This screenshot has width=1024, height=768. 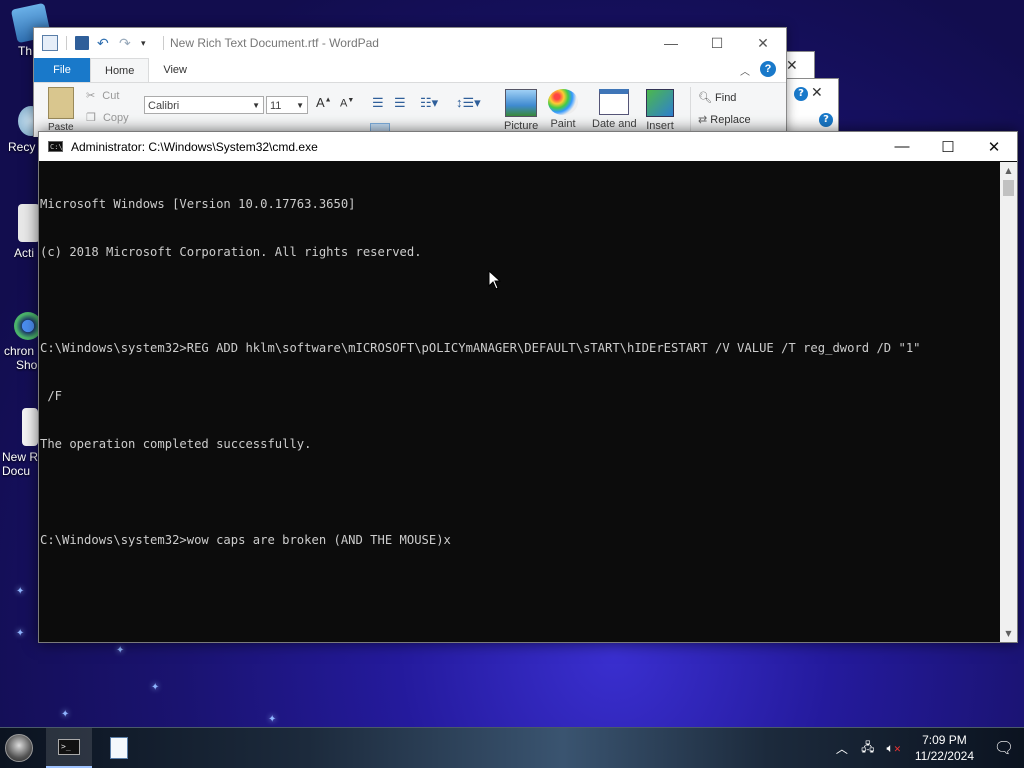 What do you see at coordinates (614, 124) in the screenshot?
I see `date-time-label: Date and` at bounding box center [614, 124].